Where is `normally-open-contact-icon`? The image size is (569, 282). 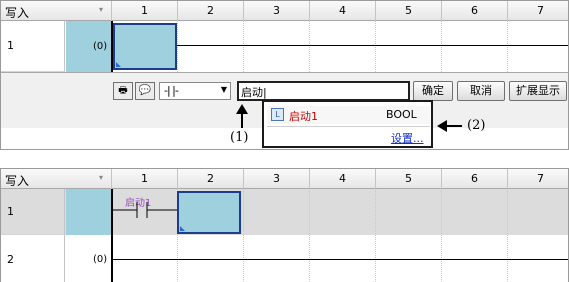 normally-open-contact-icon is located at coordinates (145, 210).